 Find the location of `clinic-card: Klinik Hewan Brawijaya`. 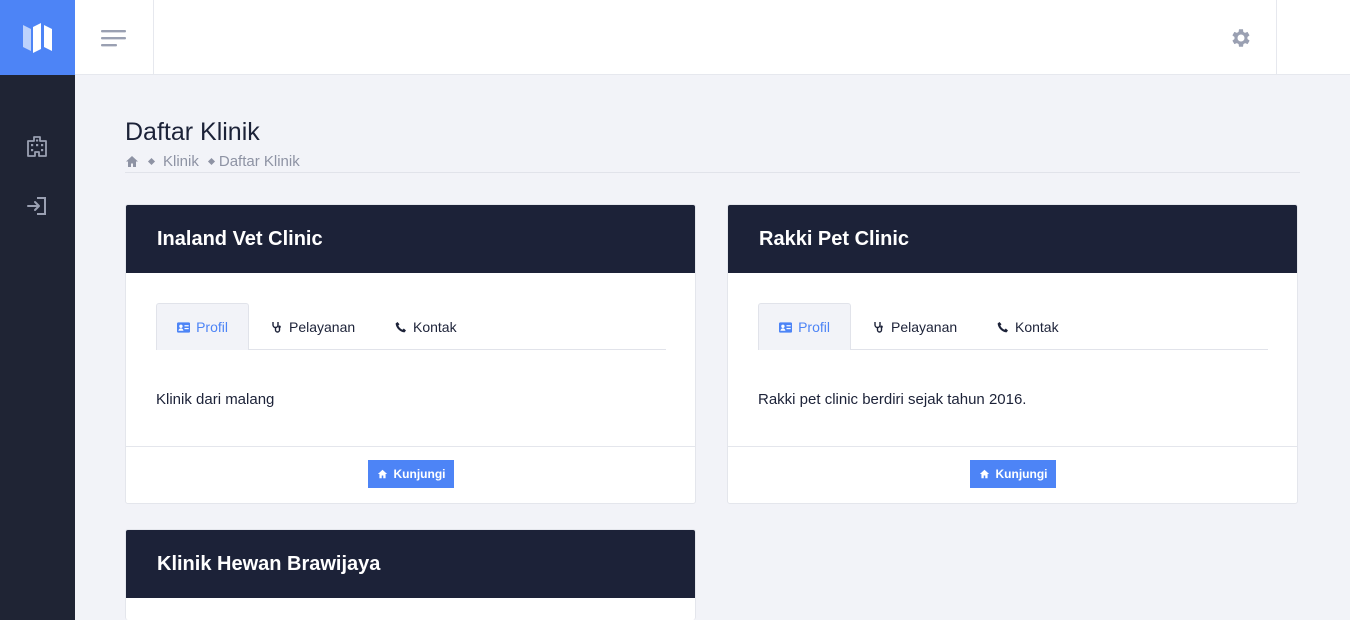

clinic-card: Klinik Hewan Brawijaya is located at coordinates (410, 574).